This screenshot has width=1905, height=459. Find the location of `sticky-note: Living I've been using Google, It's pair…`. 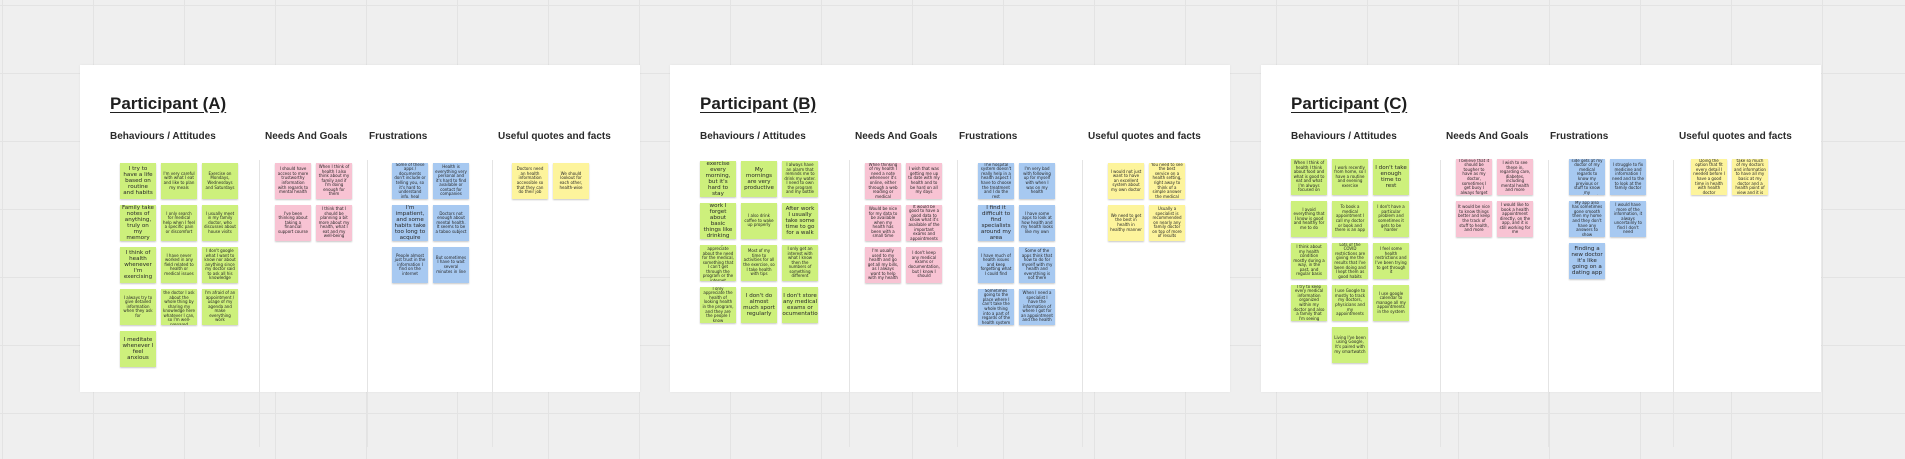

sticky-note: Living I've been using Google, It's pair… is located at coordinates (1350, 345).